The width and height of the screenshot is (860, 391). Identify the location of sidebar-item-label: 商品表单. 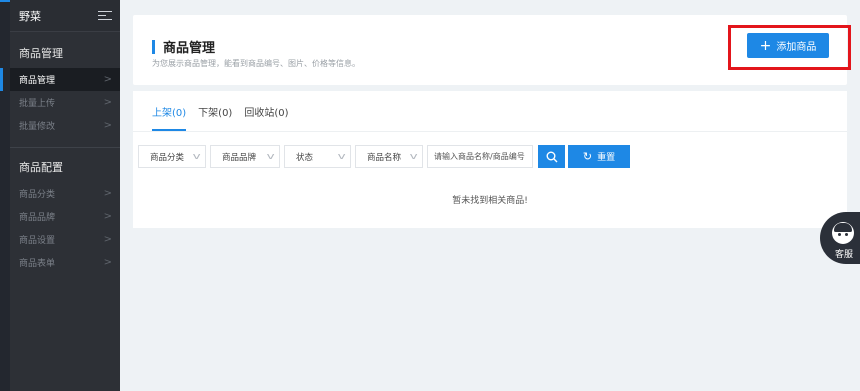
(37, 264).